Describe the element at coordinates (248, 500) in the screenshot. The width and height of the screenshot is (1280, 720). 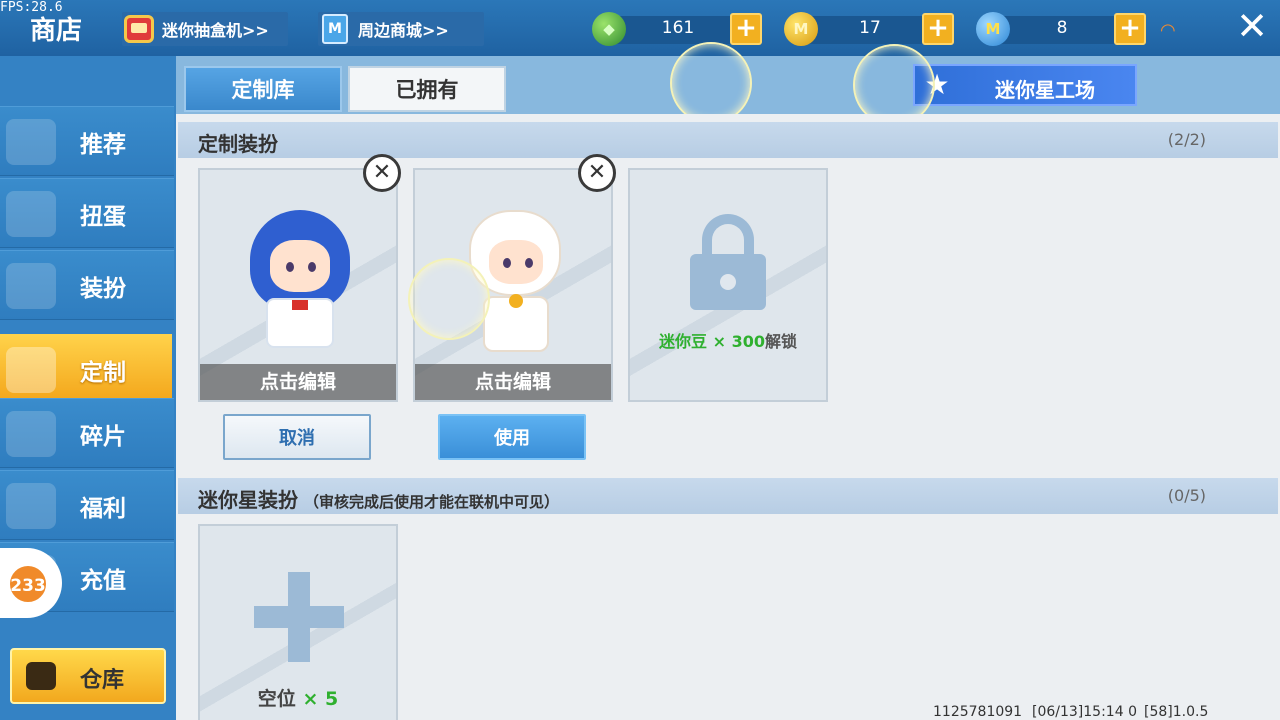
I see `section-title-text: 迷你星装扮` at that location.